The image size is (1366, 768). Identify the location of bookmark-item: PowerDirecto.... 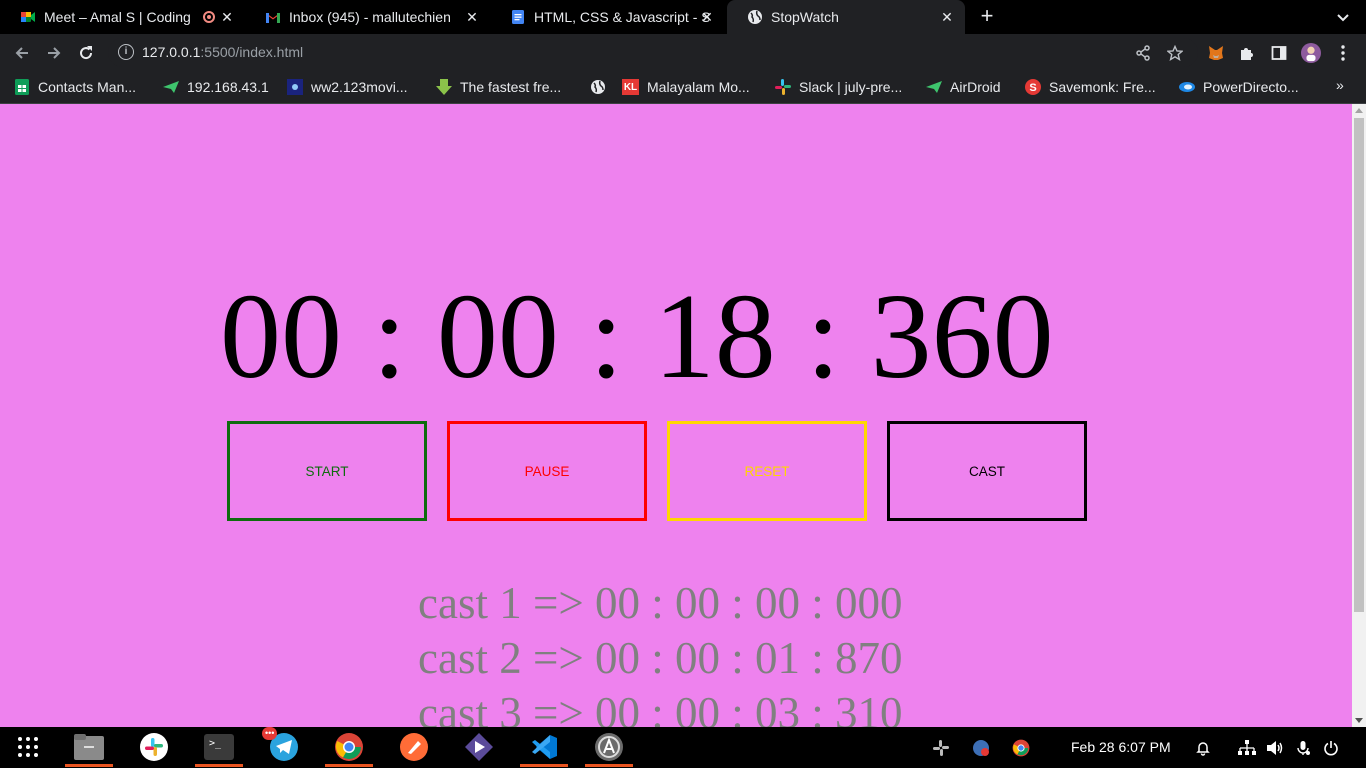
(1239, 87).